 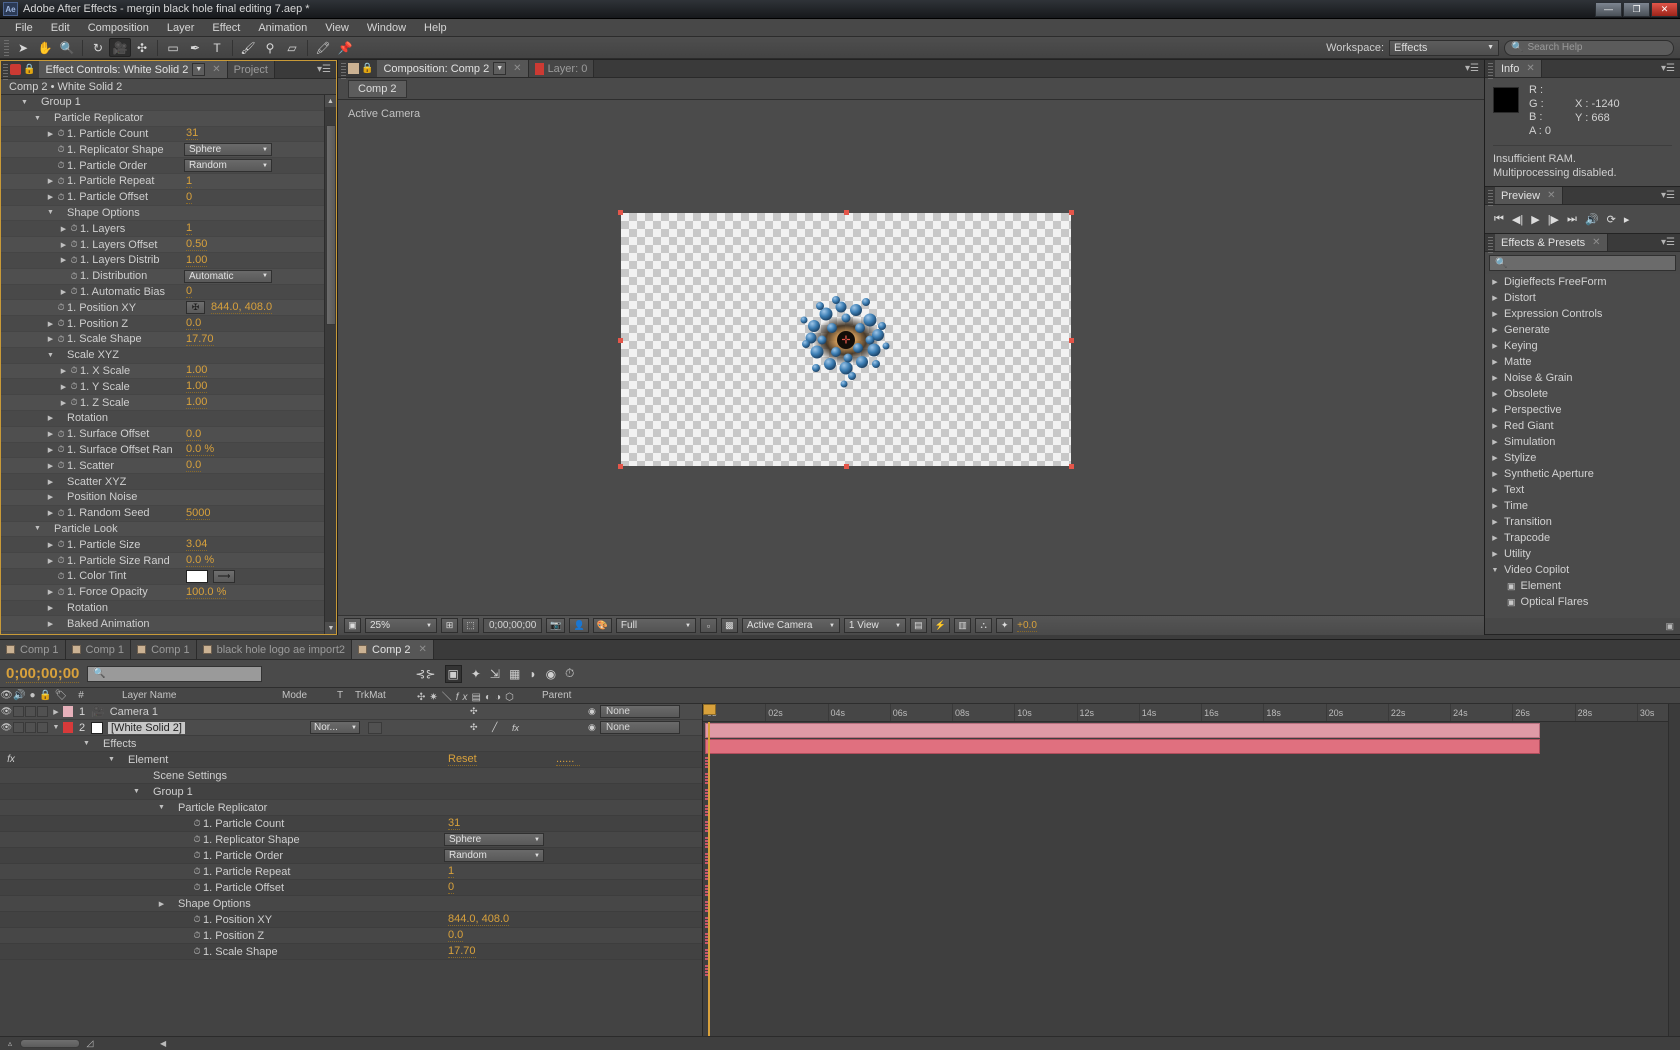 I want to click on effect-property-row: ⏱1. Particle Repeat 1, so click(x=168, y=181).